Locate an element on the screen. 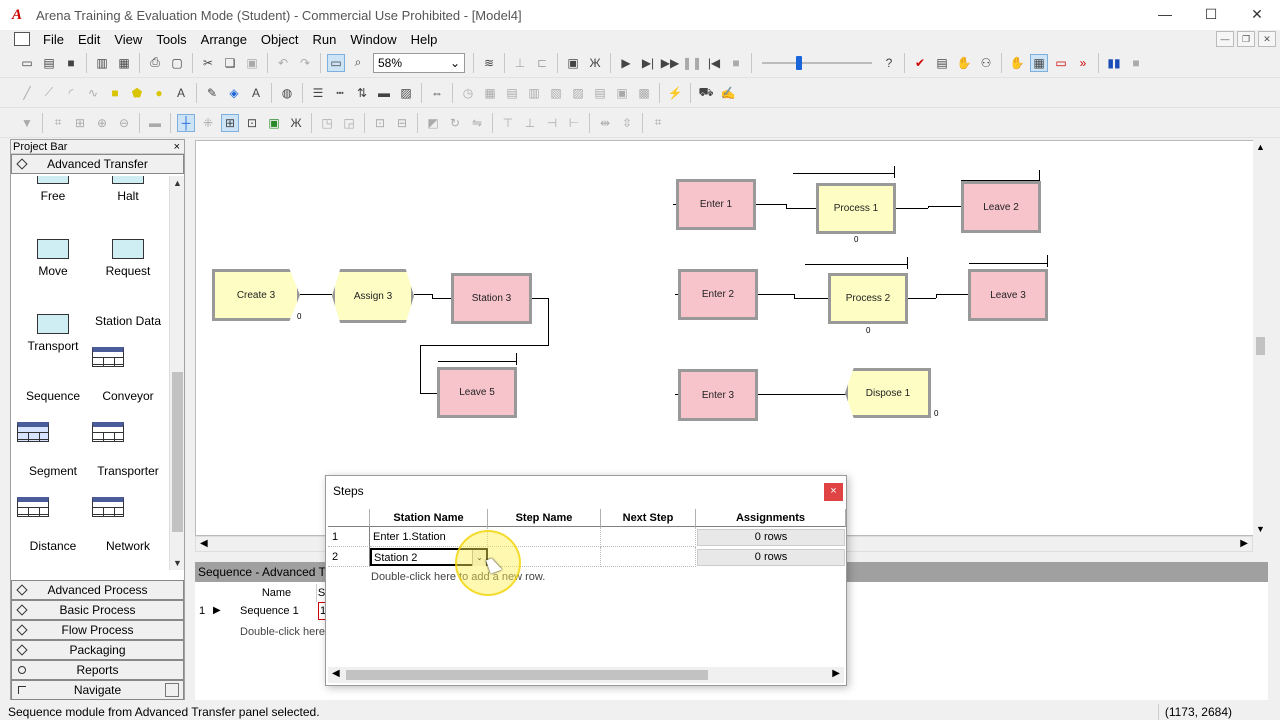 This screenshot has width=1280, height=720. bezier-icon: ∿ is located at coordinates (93, 93).